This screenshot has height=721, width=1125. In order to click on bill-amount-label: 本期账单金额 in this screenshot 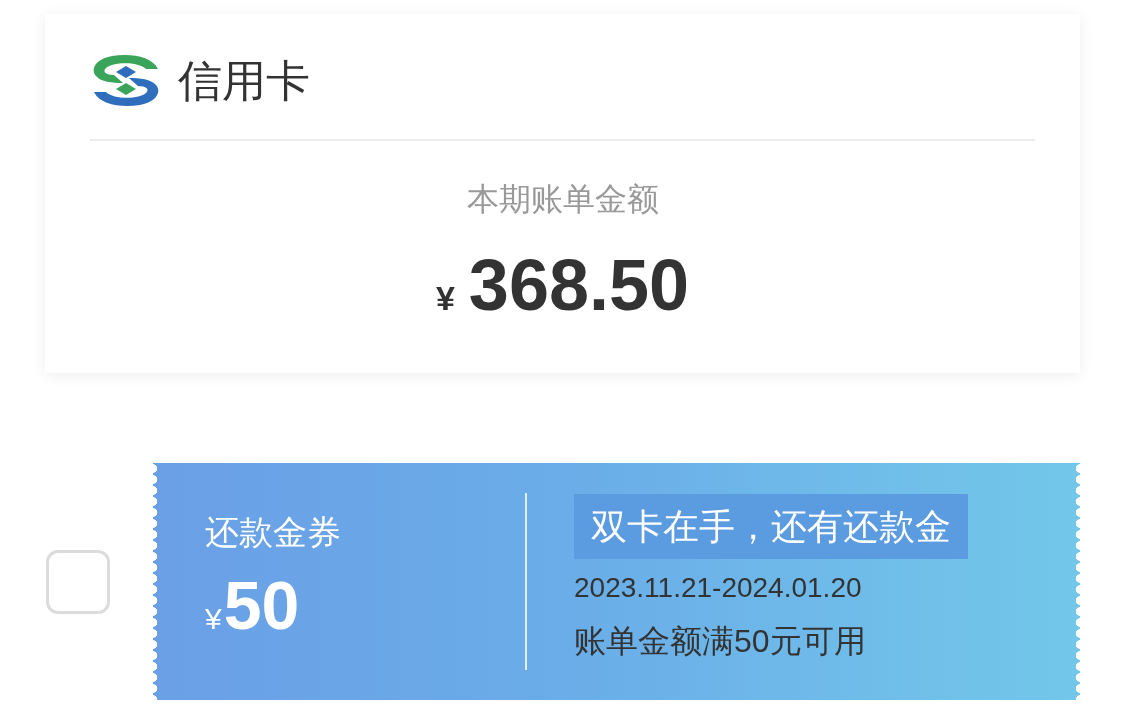, I will do `click(562, 199)`.